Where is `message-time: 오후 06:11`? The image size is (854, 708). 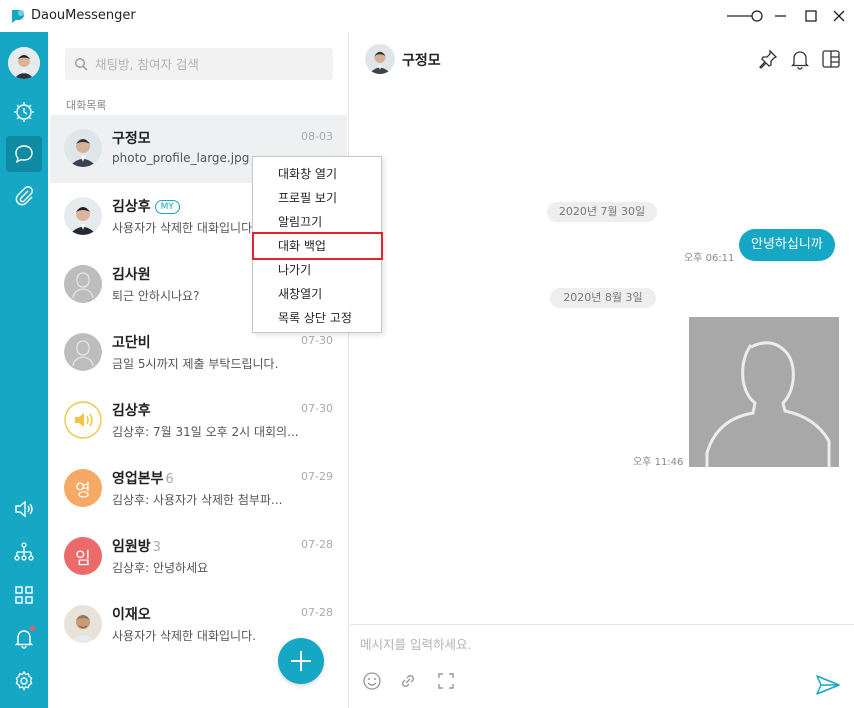 message-time: 오후 06:11 is located at coordinates (709, 258).